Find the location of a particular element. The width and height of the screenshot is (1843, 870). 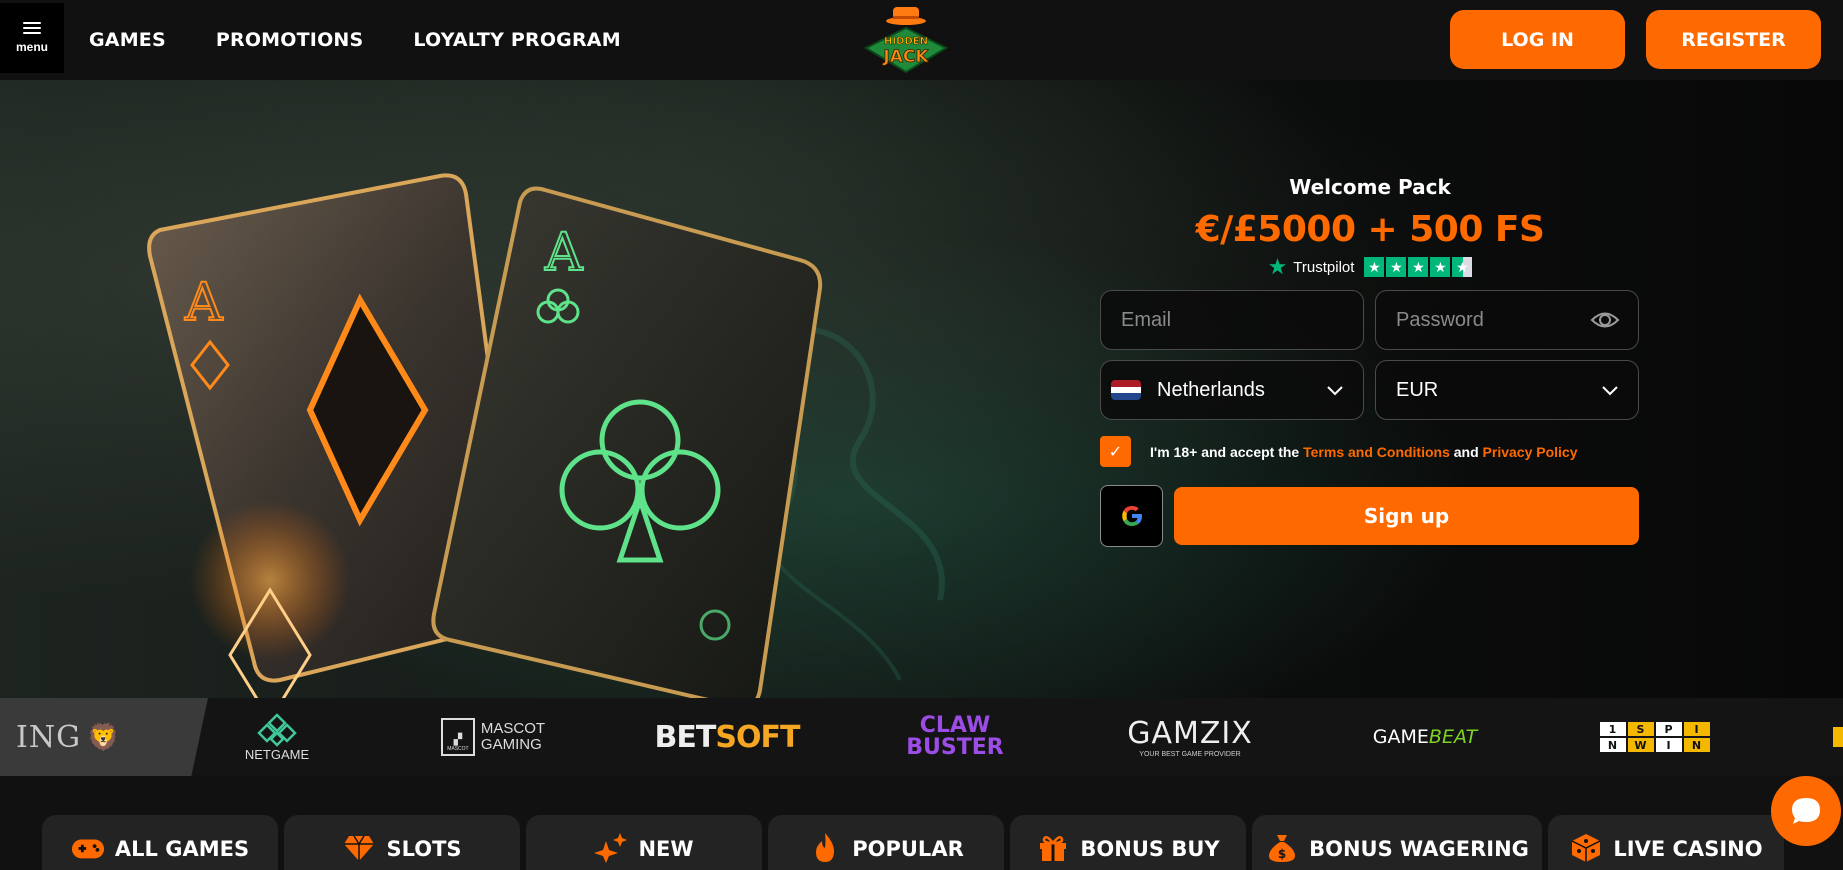

register-button: REGISTER is located at coordinates (1733, 39).